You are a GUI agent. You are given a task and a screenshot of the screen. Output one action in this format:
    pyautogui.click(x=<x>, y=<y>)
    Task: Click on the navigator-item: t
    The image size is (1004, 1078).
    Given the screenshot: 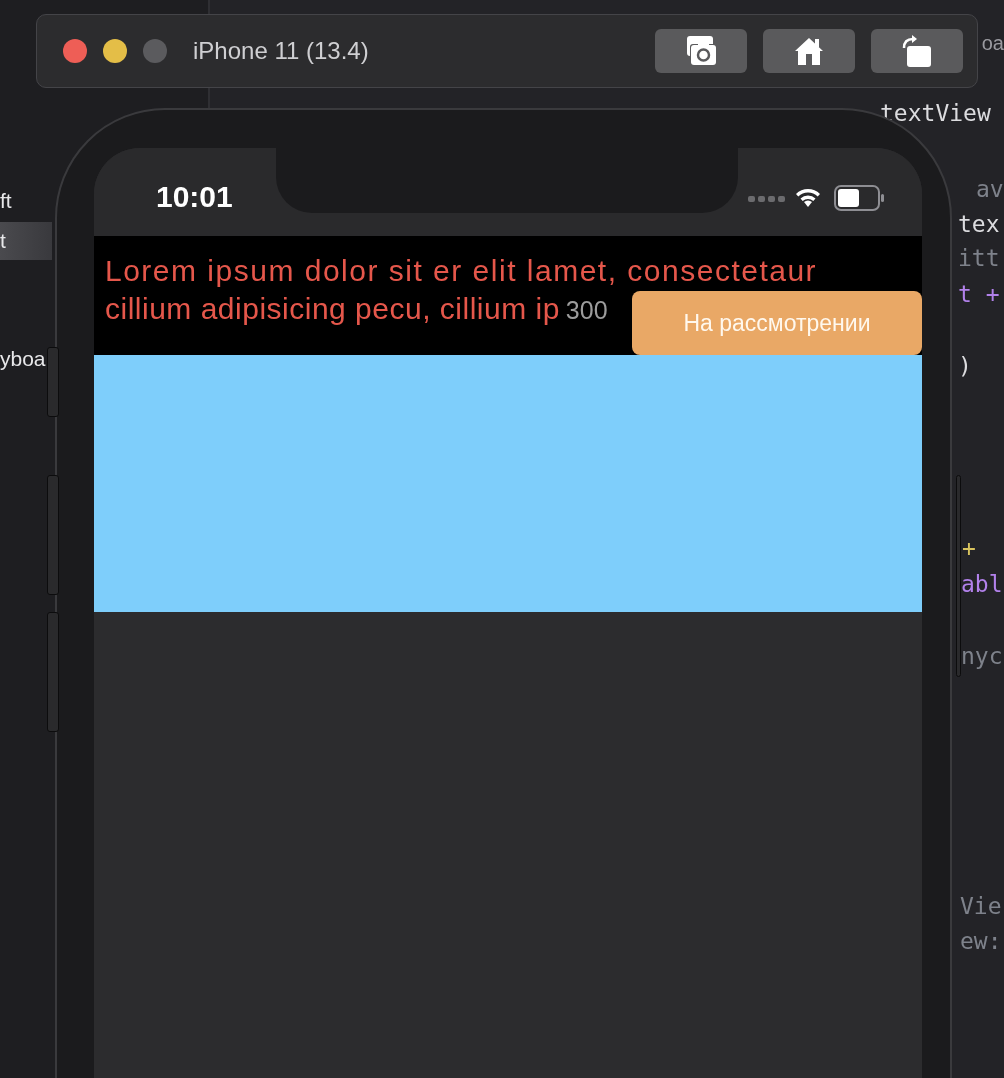 What is the action you would take?
    pyautogui.click(x=26, y=241)
    